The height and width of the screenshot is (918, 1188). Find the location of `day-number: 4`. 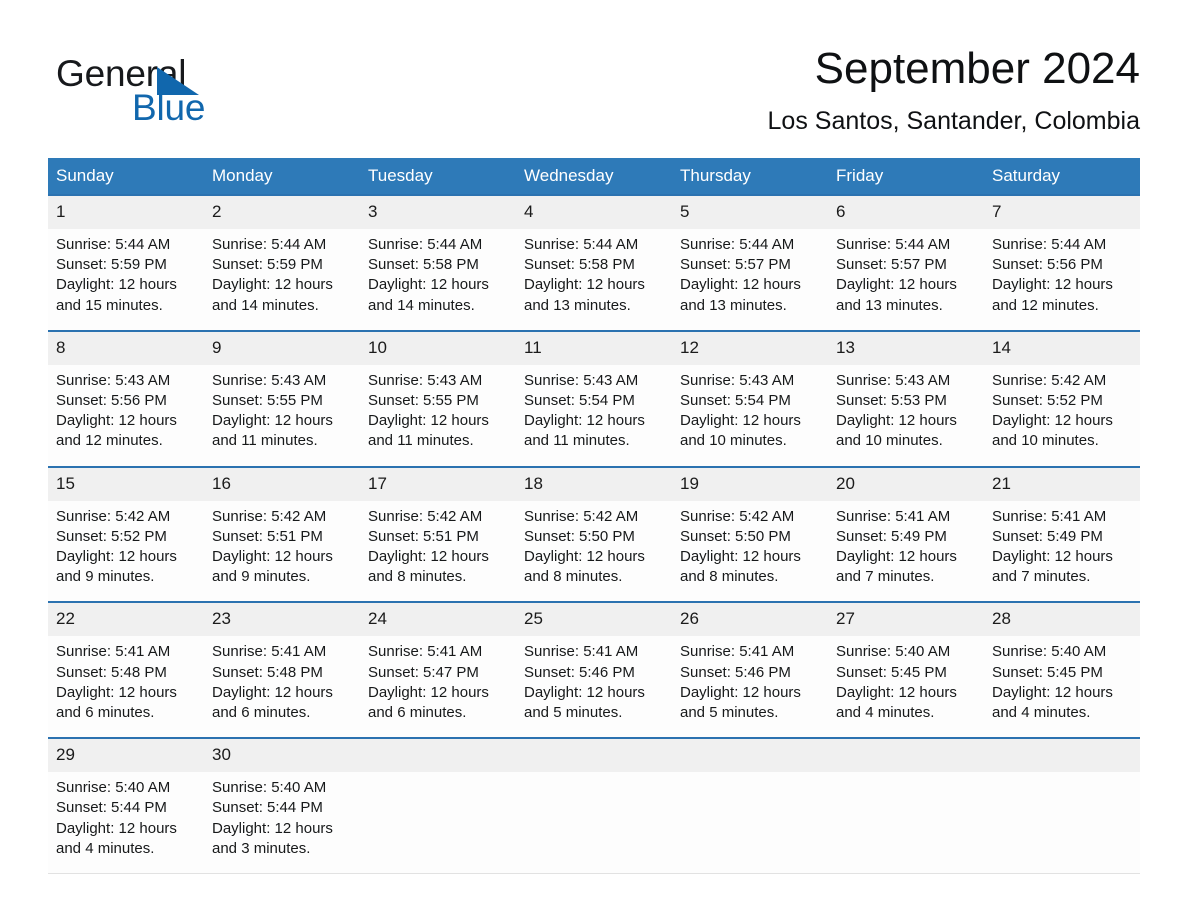

day-number: 4 is located at coordinates (594, 212).